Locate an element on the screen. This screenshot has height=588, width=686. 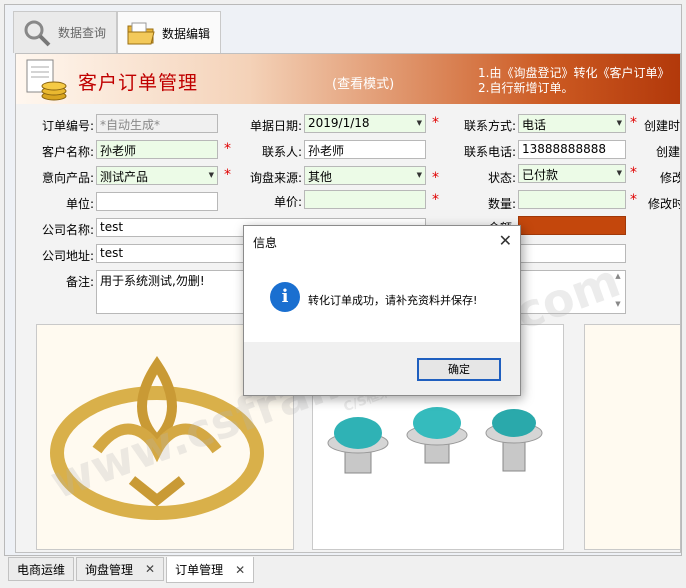
price-label: 单价: is located at coordinates (287, 202).